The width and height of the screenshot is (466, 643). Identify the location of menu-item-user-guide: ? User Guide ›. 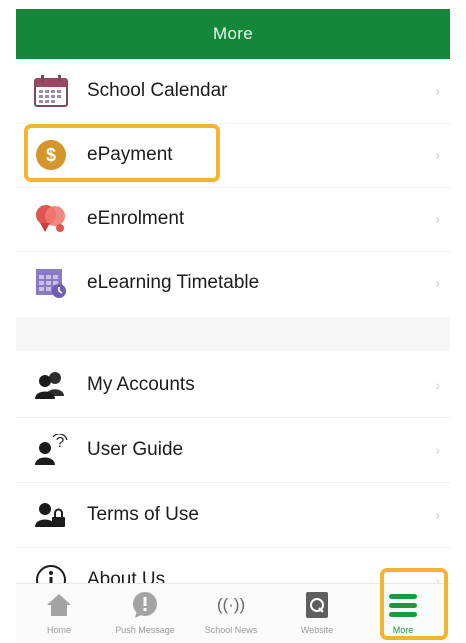
(233, 450).